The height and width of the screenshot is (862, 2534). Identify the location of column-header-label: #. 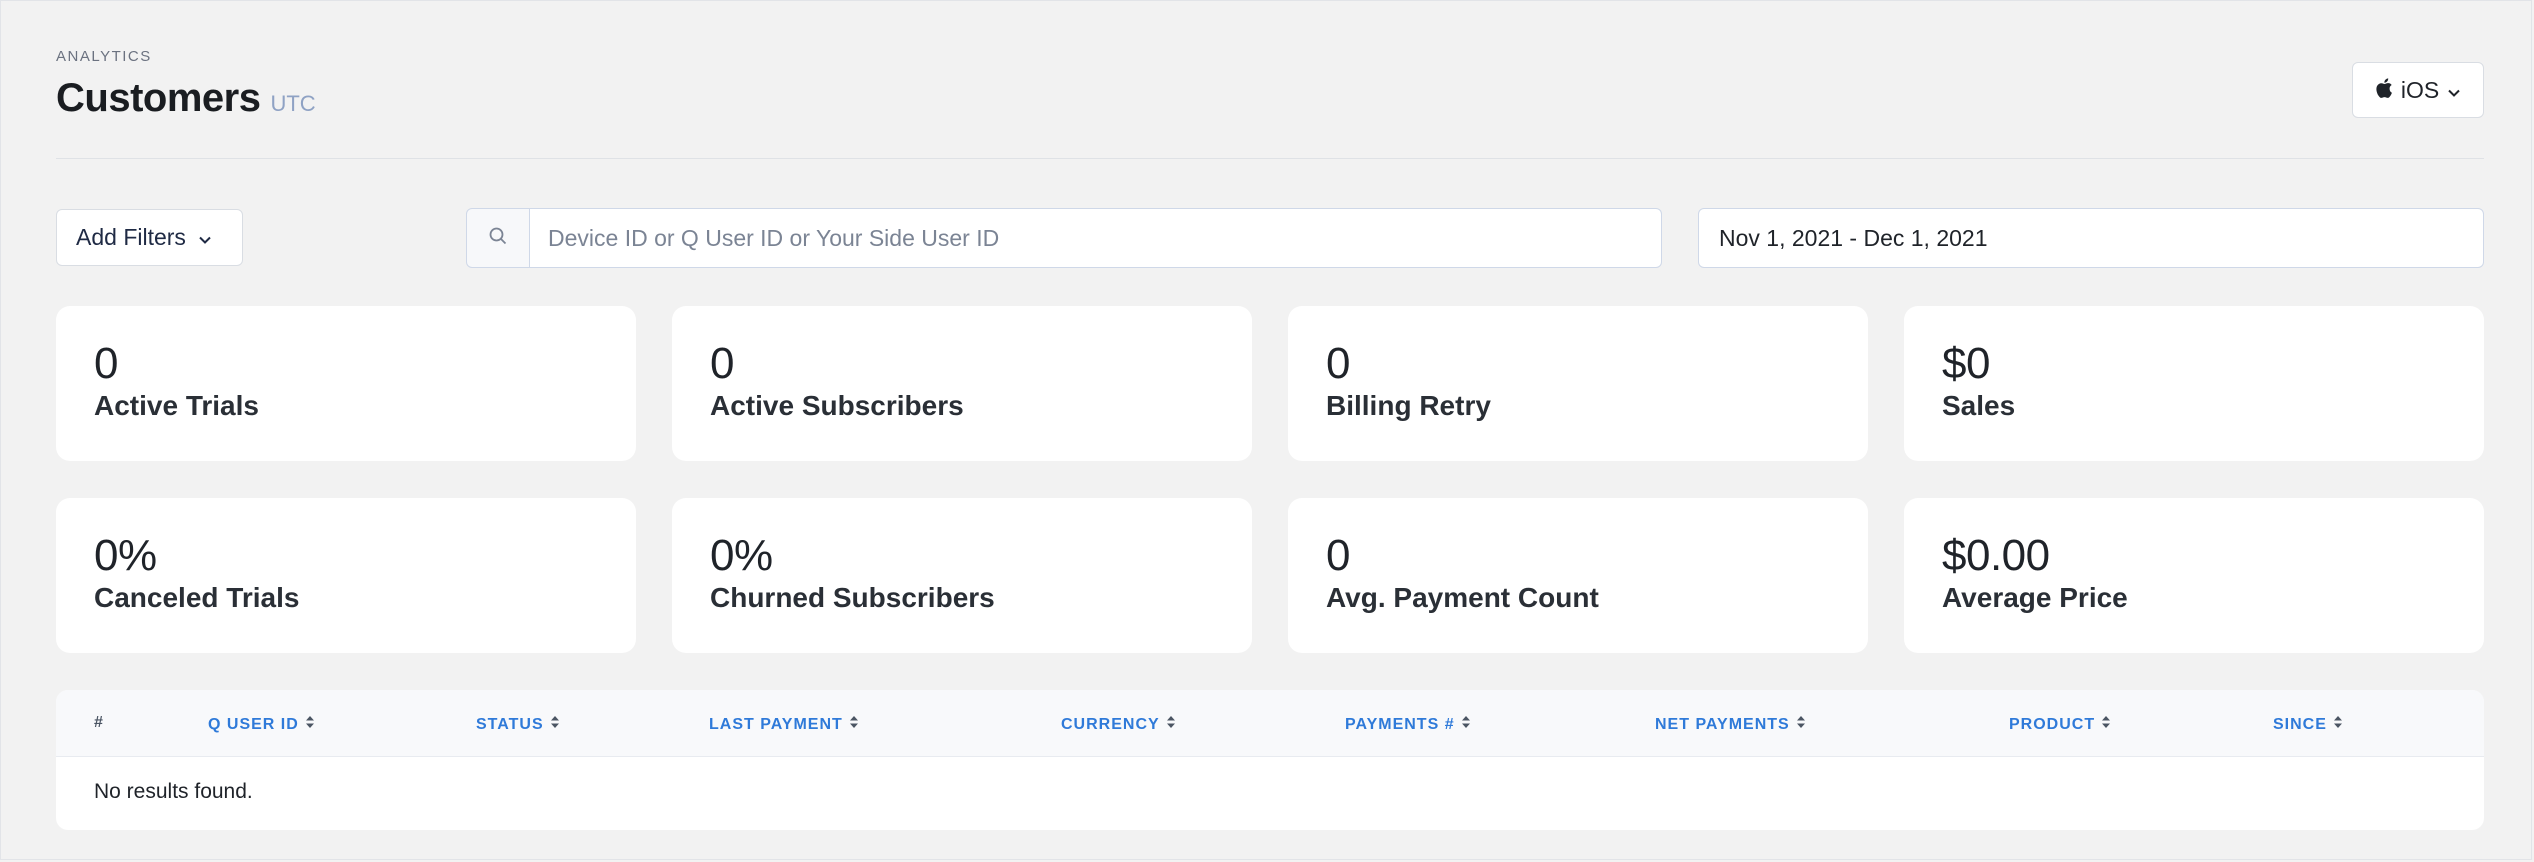
(99, 722).